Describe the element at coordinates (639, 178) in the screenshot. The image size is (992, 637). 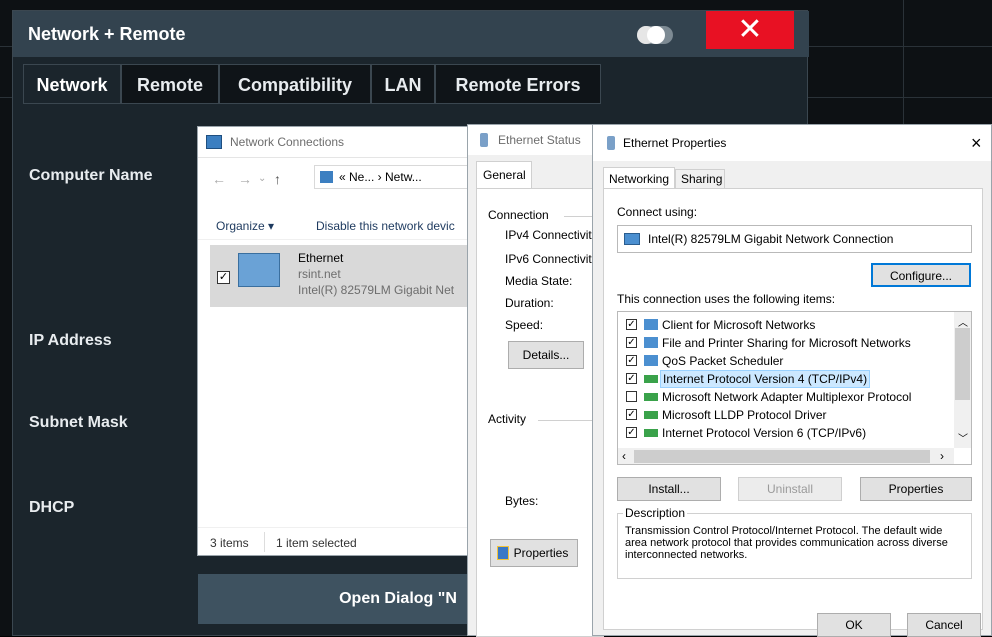
I see `tab-networking: Networking` at that location.